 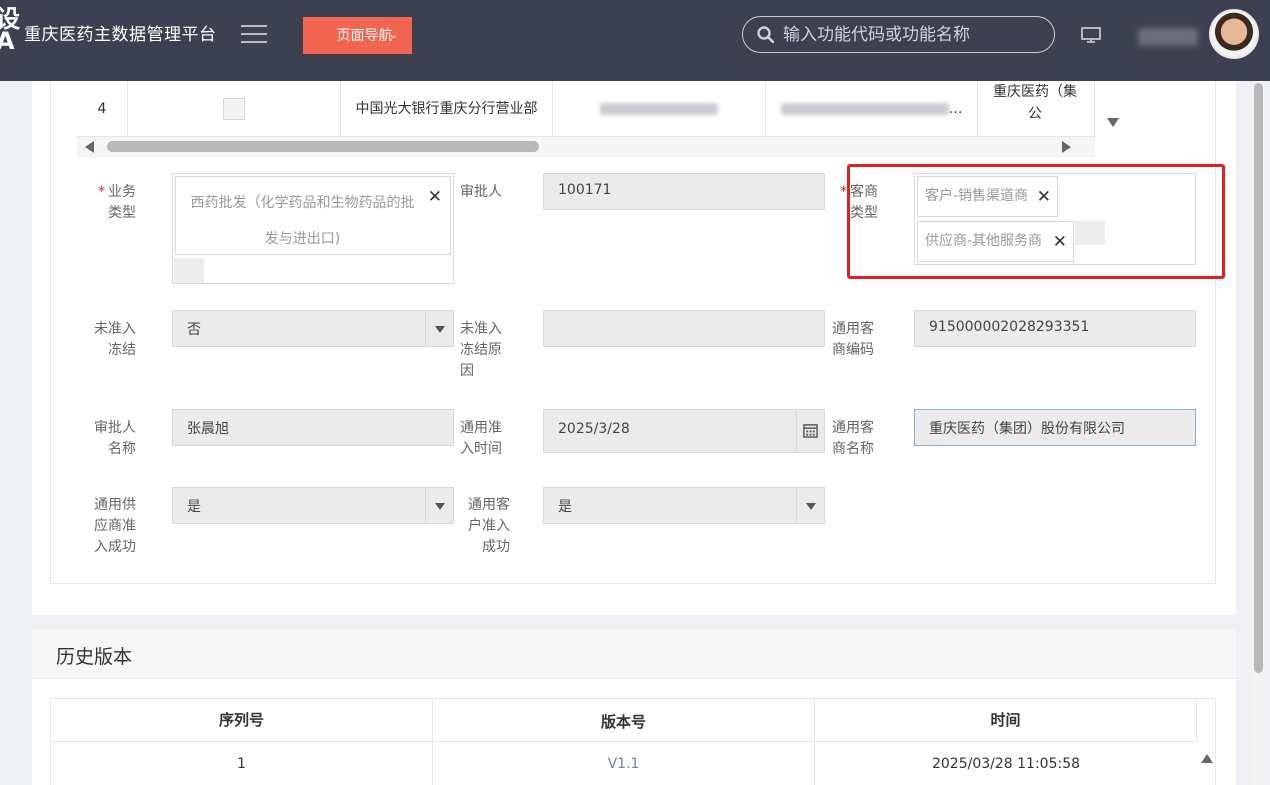 I want to click on tag-text: 西药批发（化学药品和生物药品的批发与进出口), so click(x=302, y=221).